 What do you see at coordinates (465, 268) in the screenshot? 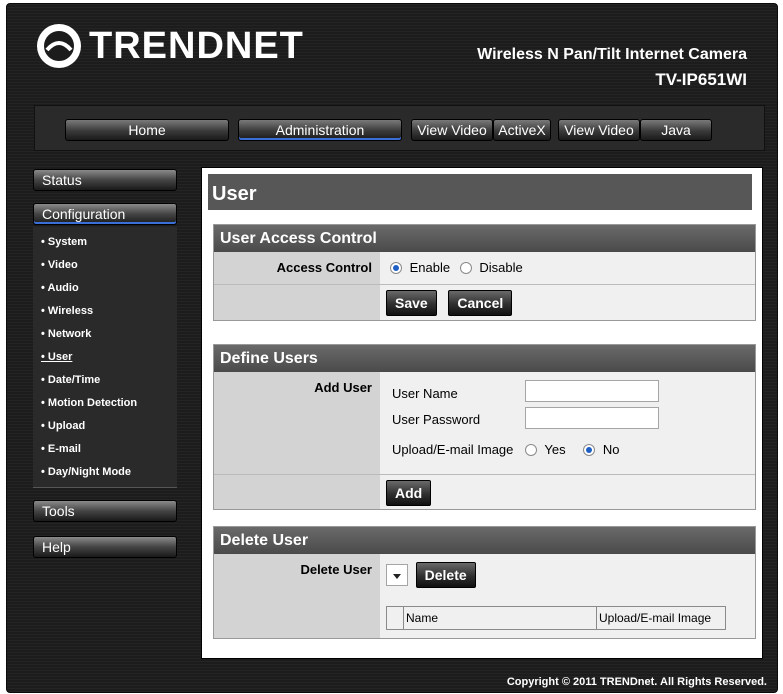
I see `disable-radio` at bounding box center [465, 268].